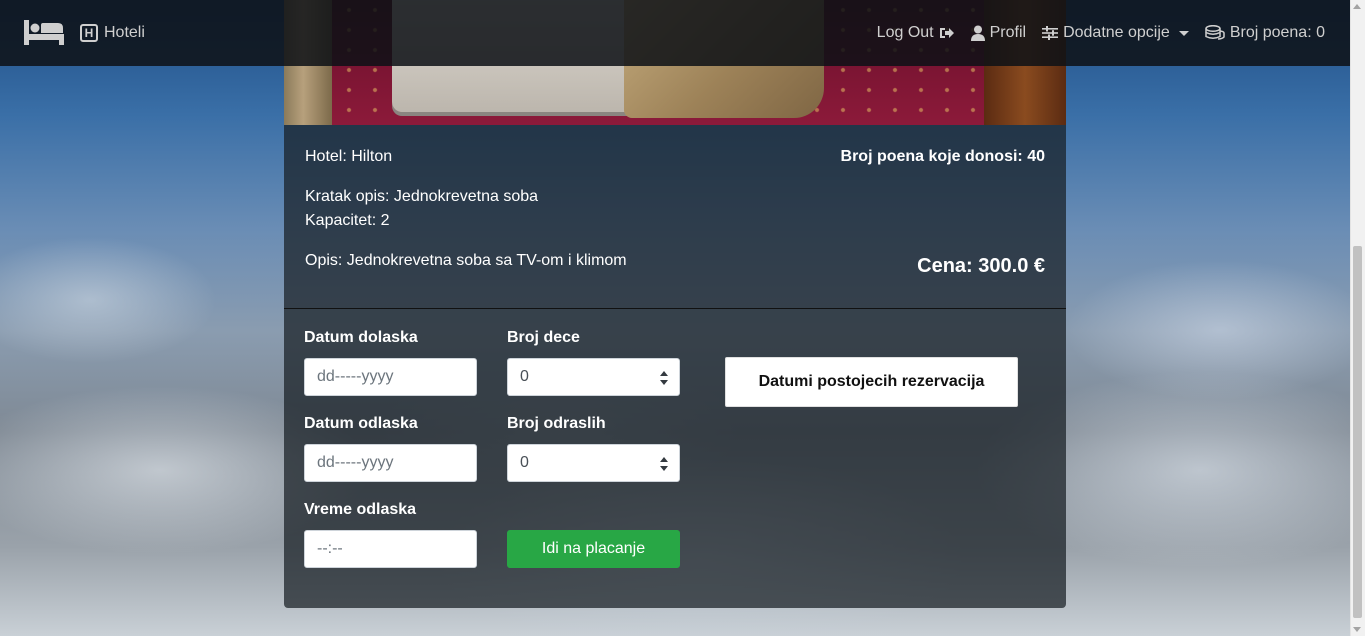  What do you see at coordinates (593, 549) in the screenshot?
I see `go-to-payment-button: Idi na placanje` at bounding box center [593, 549].